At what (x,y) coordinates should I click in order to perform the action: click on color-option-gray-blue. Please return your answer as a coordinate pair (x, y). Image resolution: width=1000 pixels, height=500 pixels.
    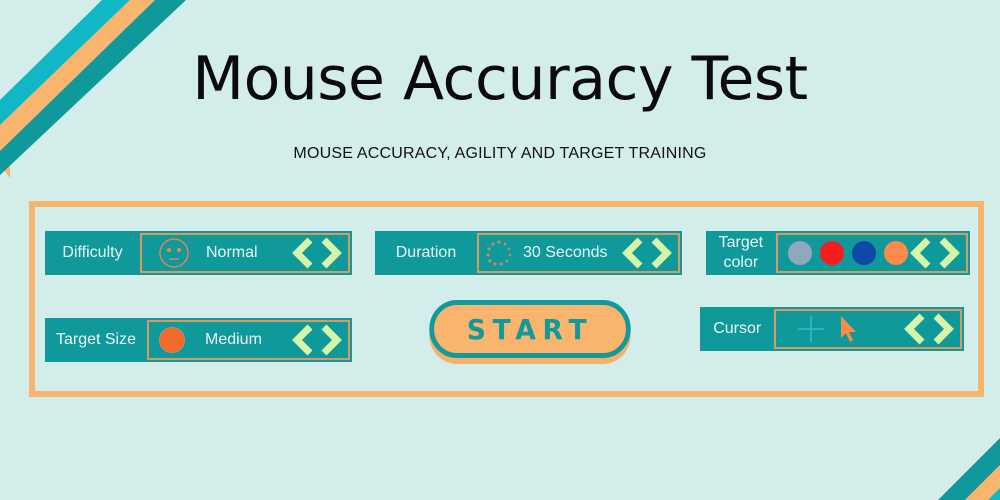
    Looking at the image, I should click on (799, 253).